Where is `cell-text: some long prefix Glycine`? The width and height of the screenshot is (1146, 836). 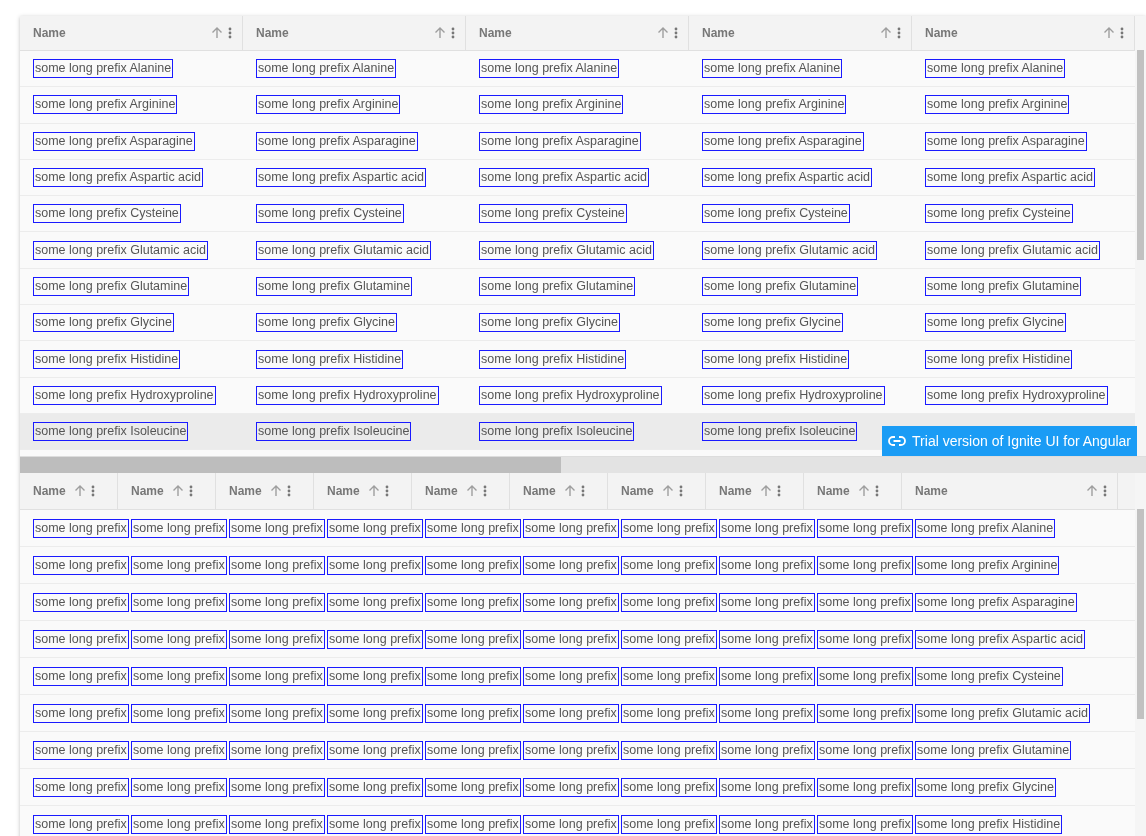
cell-text: some long prefix Glycine is located at coordinates (995, 323).